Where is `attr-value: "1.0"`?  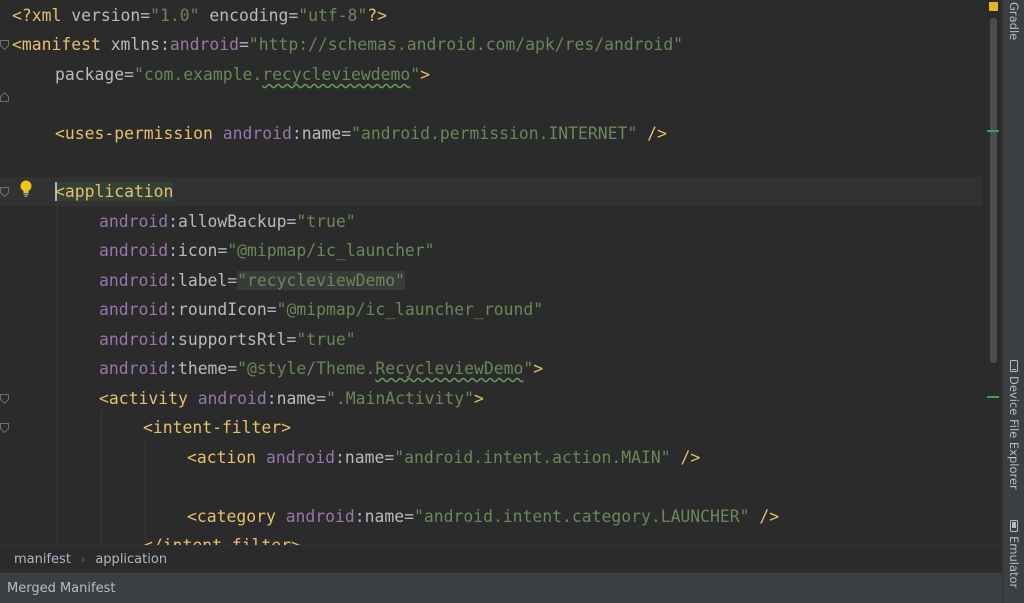
attr-value: "1.0" is located at coordinates (175, 15).